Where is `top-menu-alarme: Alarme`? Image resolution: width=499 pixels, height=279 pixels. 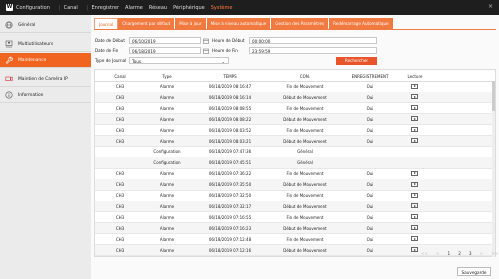
top-menu-alarme: Alarme is located at coordinates (134, 8).